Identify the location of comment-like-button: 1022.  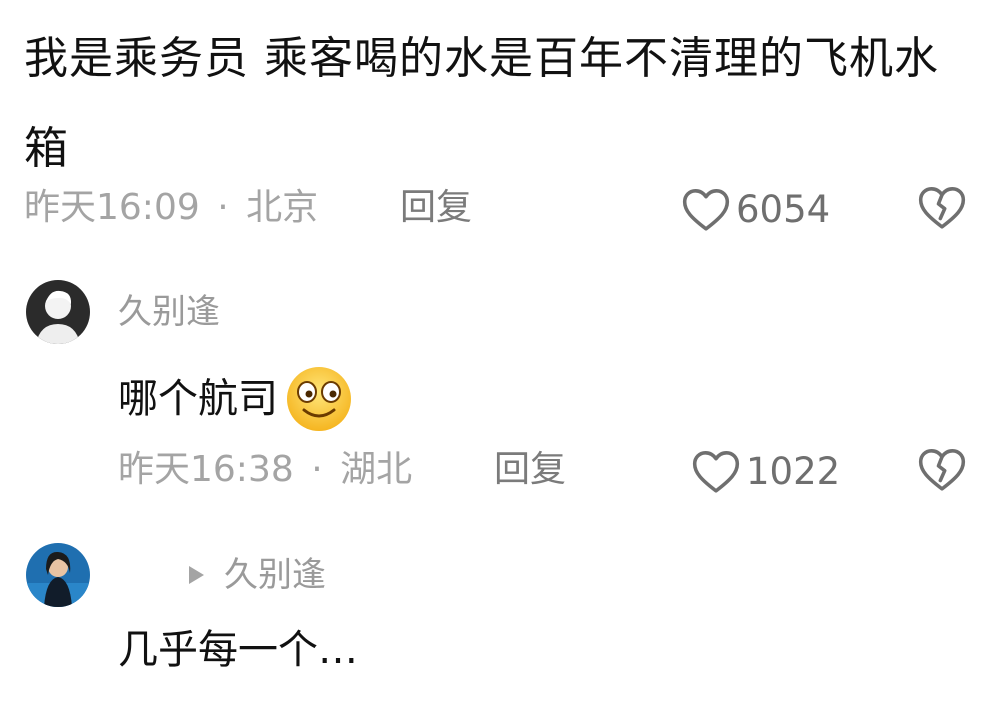
(765, 471).